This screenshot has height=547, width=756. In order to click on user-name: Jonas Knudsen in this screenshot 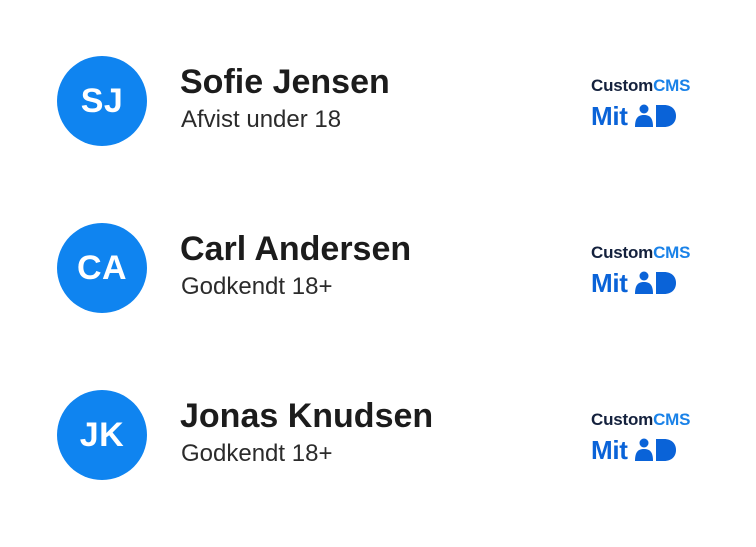, I will do `click(307, 416)`.